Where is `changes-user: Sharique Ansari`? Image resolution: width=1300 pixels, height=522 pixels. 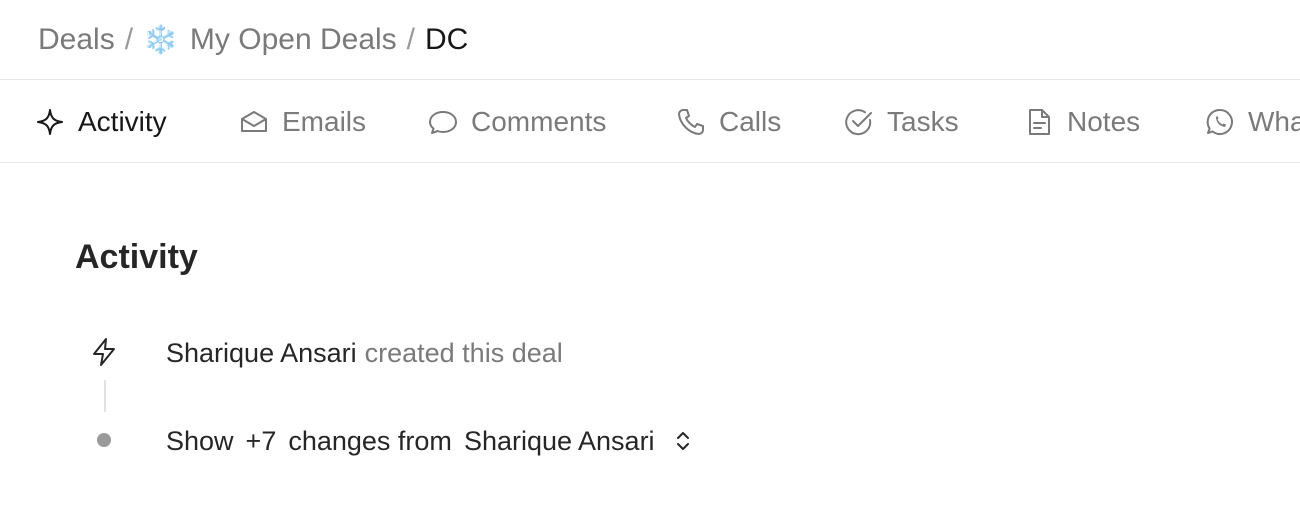
changes-user: Sharique Ansari is located at coordinates (559, 440).